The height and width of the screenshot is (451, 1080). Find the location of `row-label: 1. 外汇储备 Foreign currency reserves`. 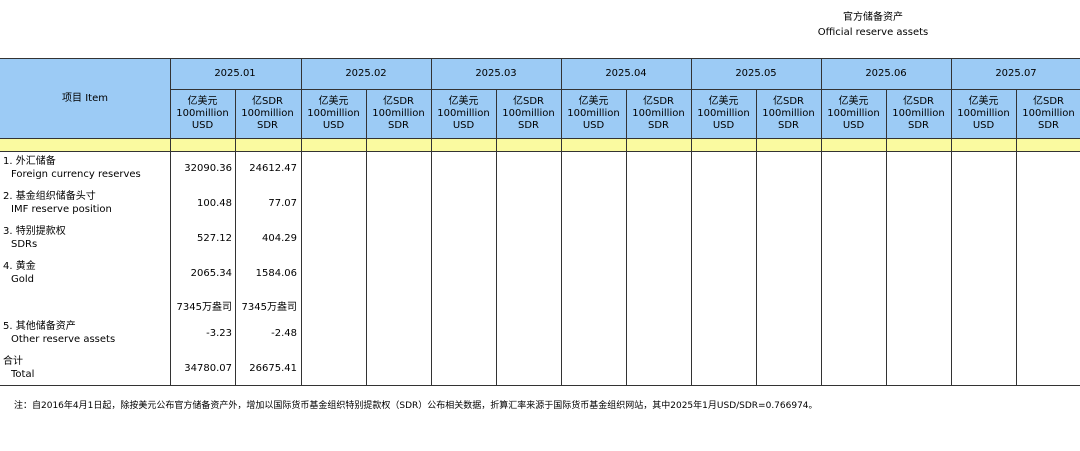

row-label: 1. 外汇储备 Foreign currency reserves is located at coordinates (72, 168).